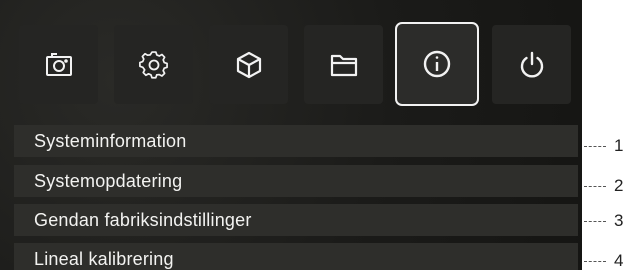  I want to click on camera-icon, so click(58, 64).